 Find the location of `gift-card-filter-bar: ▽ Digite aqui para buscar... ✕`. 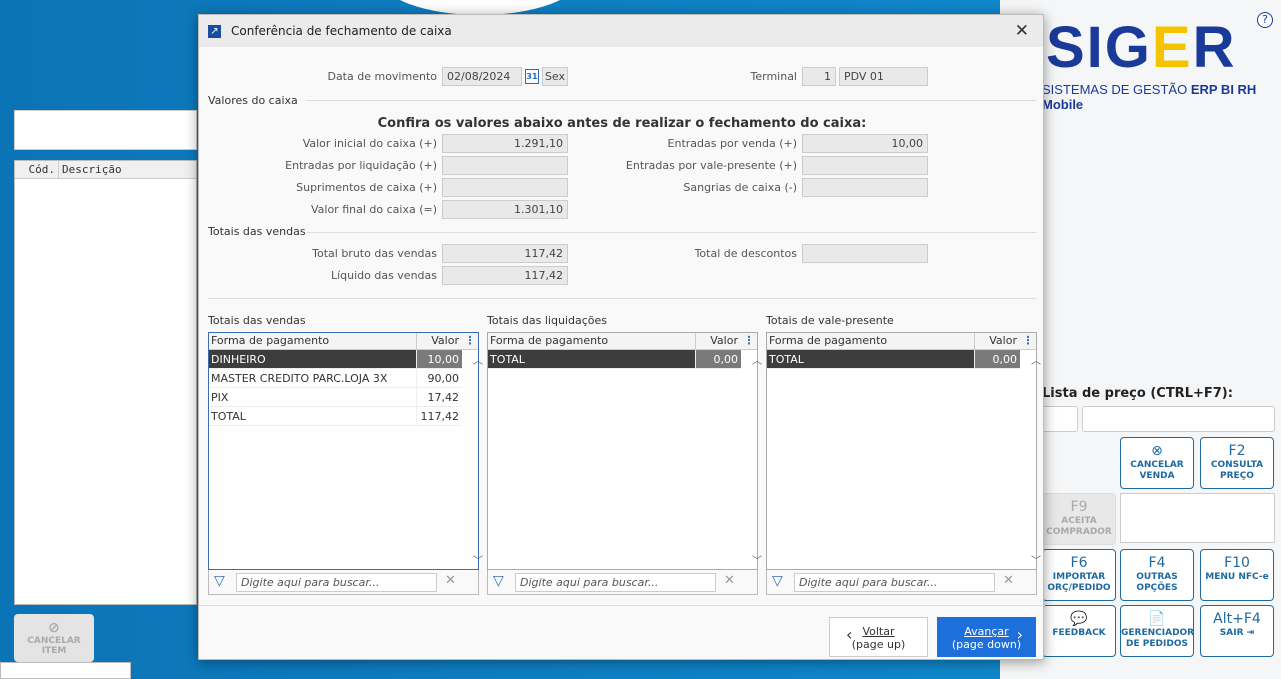

gift-card-filter-bar: ▽ Digite aqui para buscar... ✕ is located at coordinates (901, 582).